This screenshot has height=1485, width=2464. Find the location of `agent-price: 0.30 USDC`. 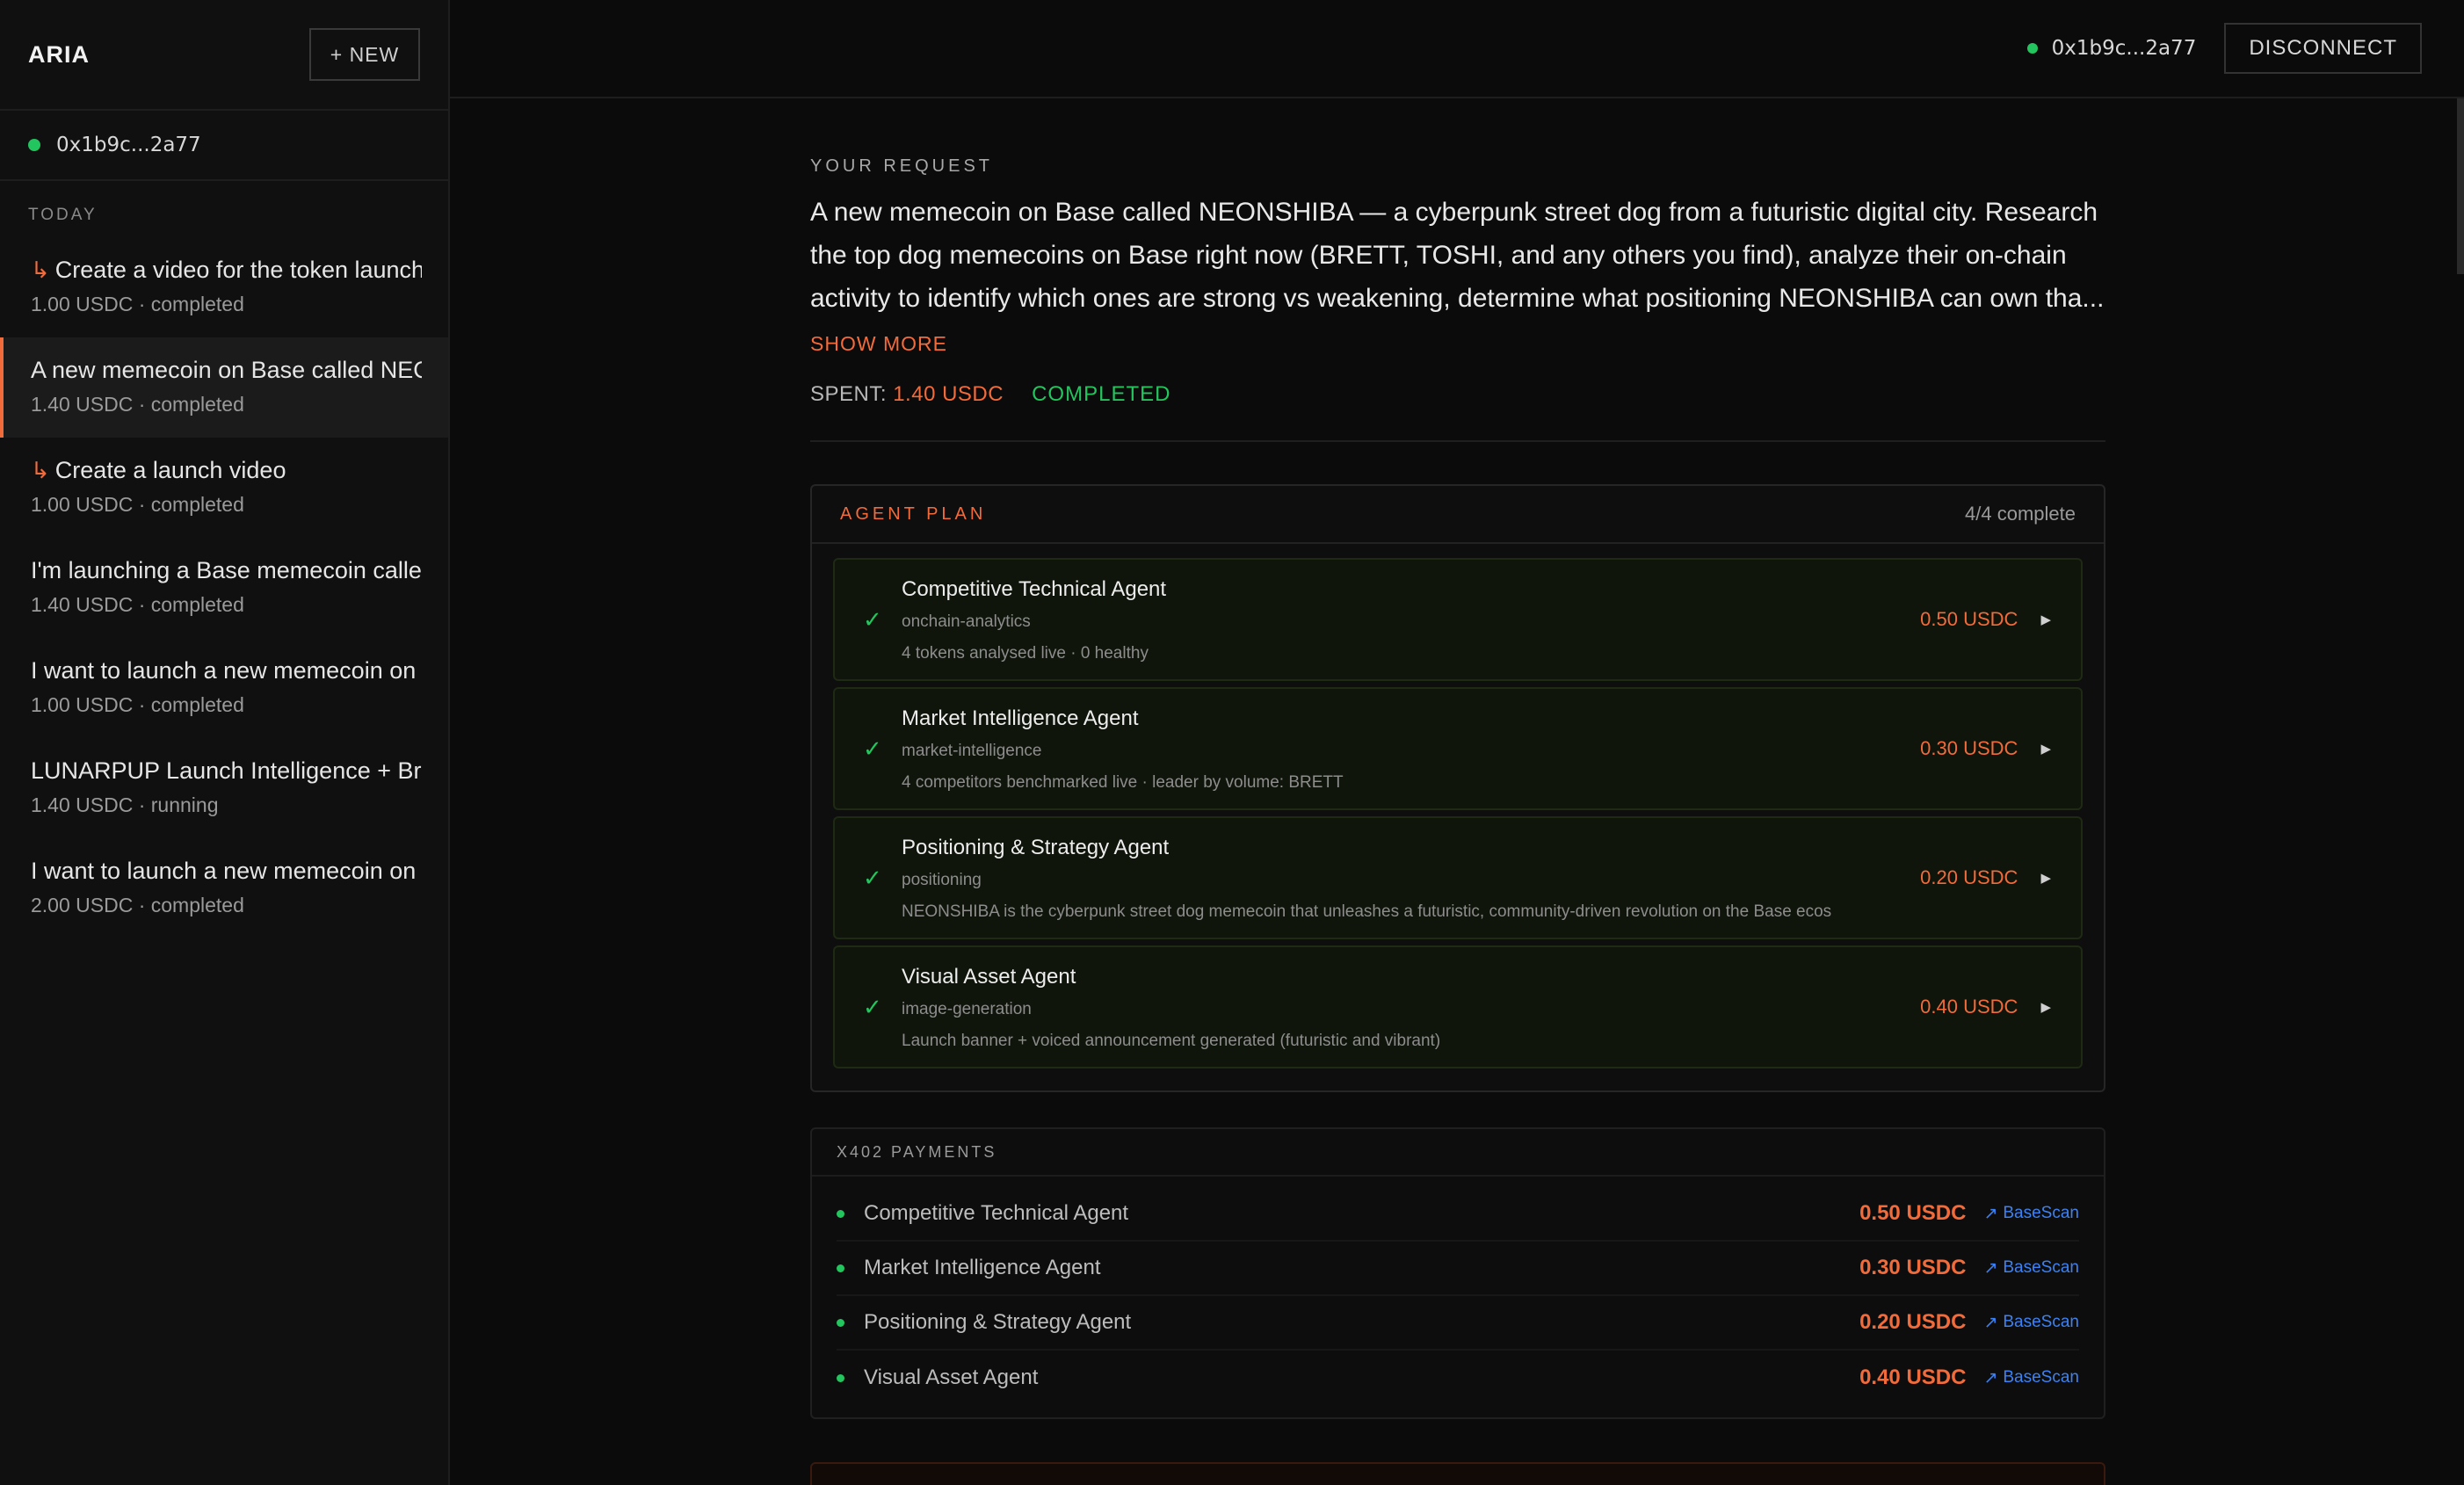

agent-price: 0.30 USDC is located at coordinates (1969, 748).